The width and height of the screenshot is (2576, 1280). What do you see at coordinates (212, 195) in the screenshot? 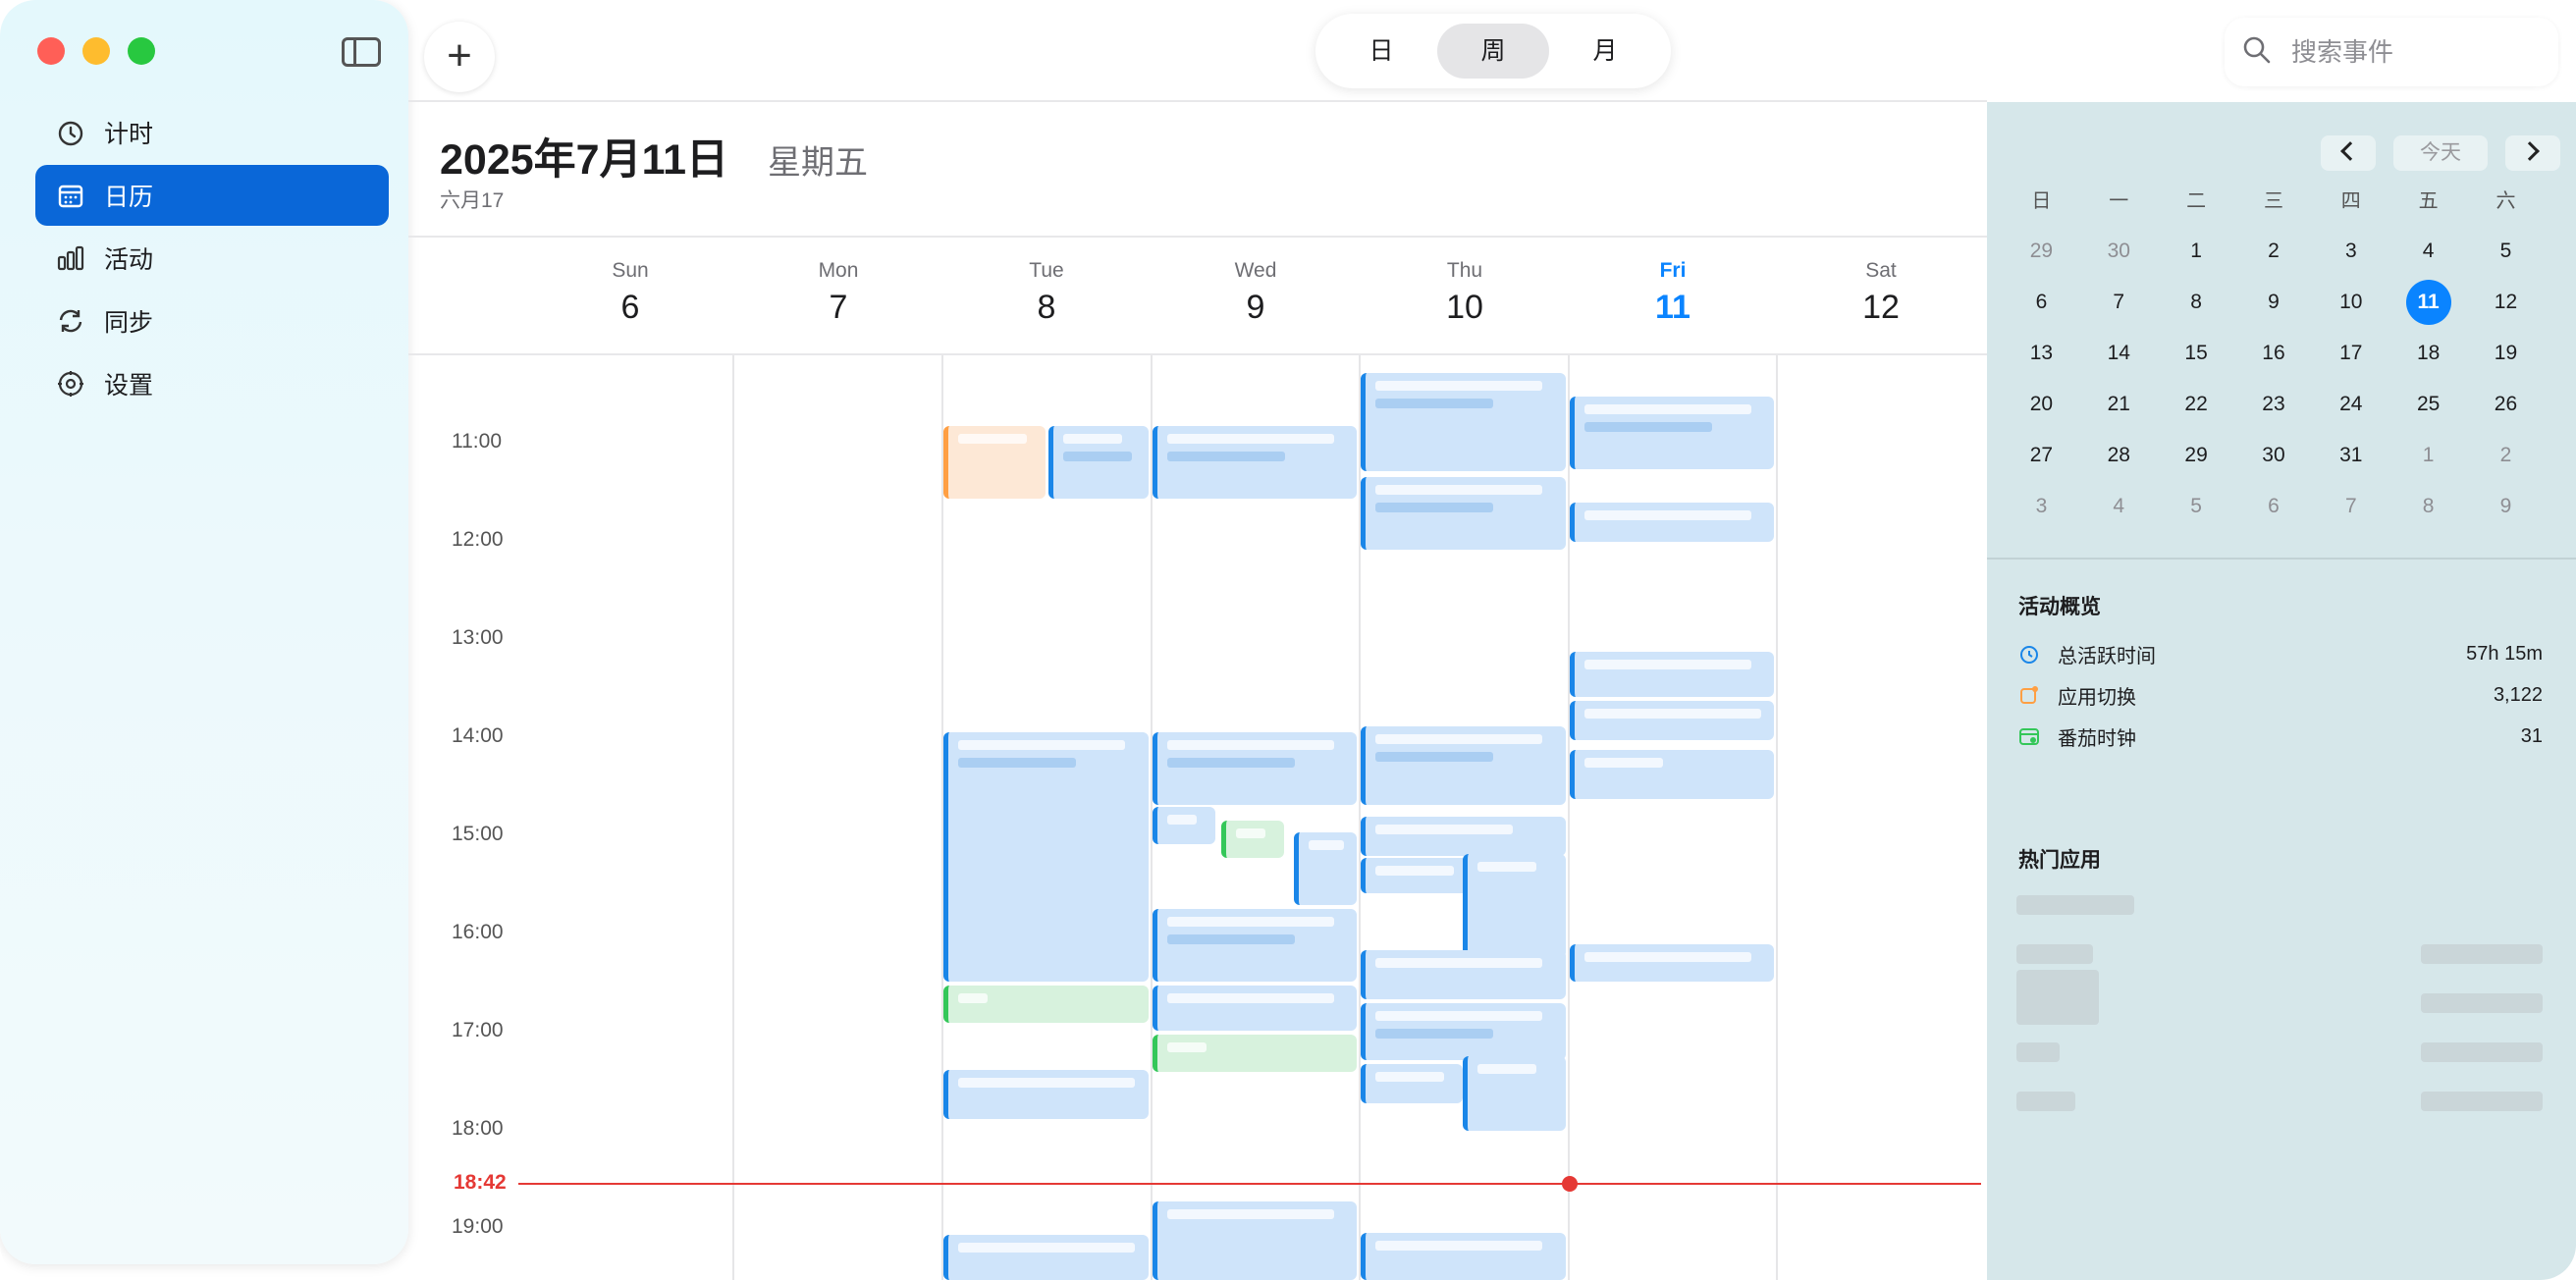
I see `sidebar-item-calendar: 日历` at bounding box center [212, 195].